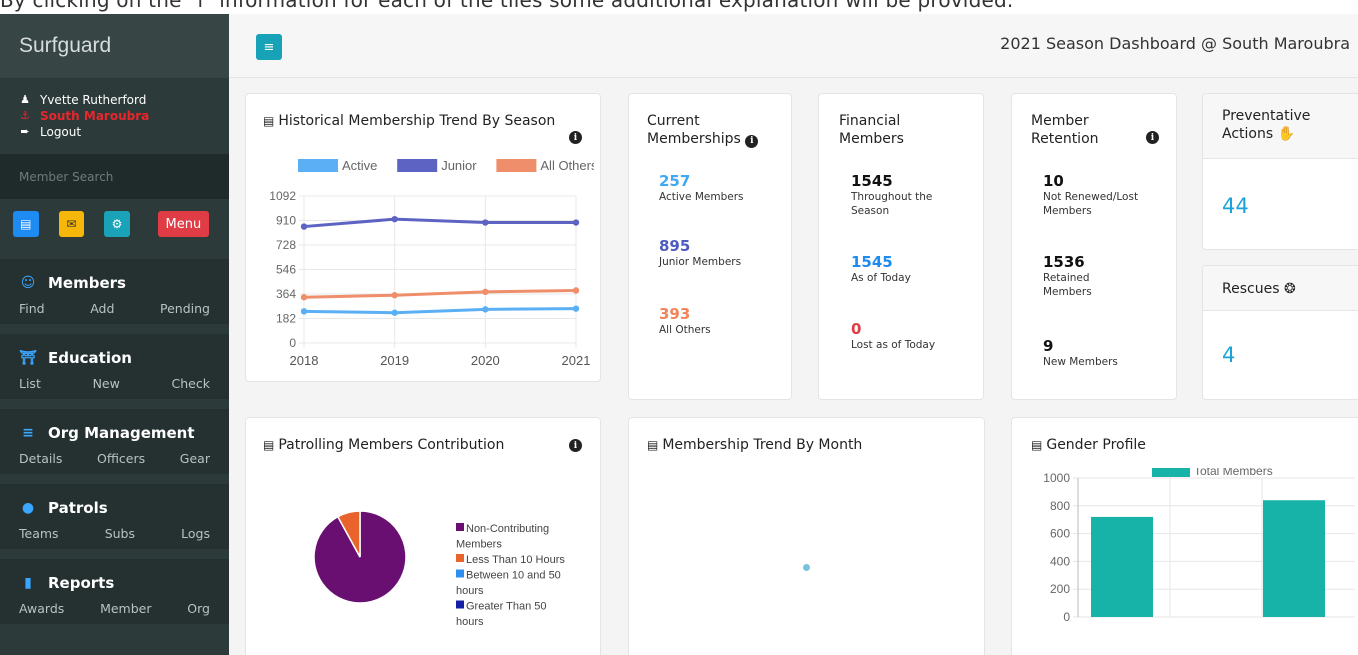 Image resolution: width=1358 pixels, height=655 pixels. I want to click on link-find: Find, so click(32, 308).